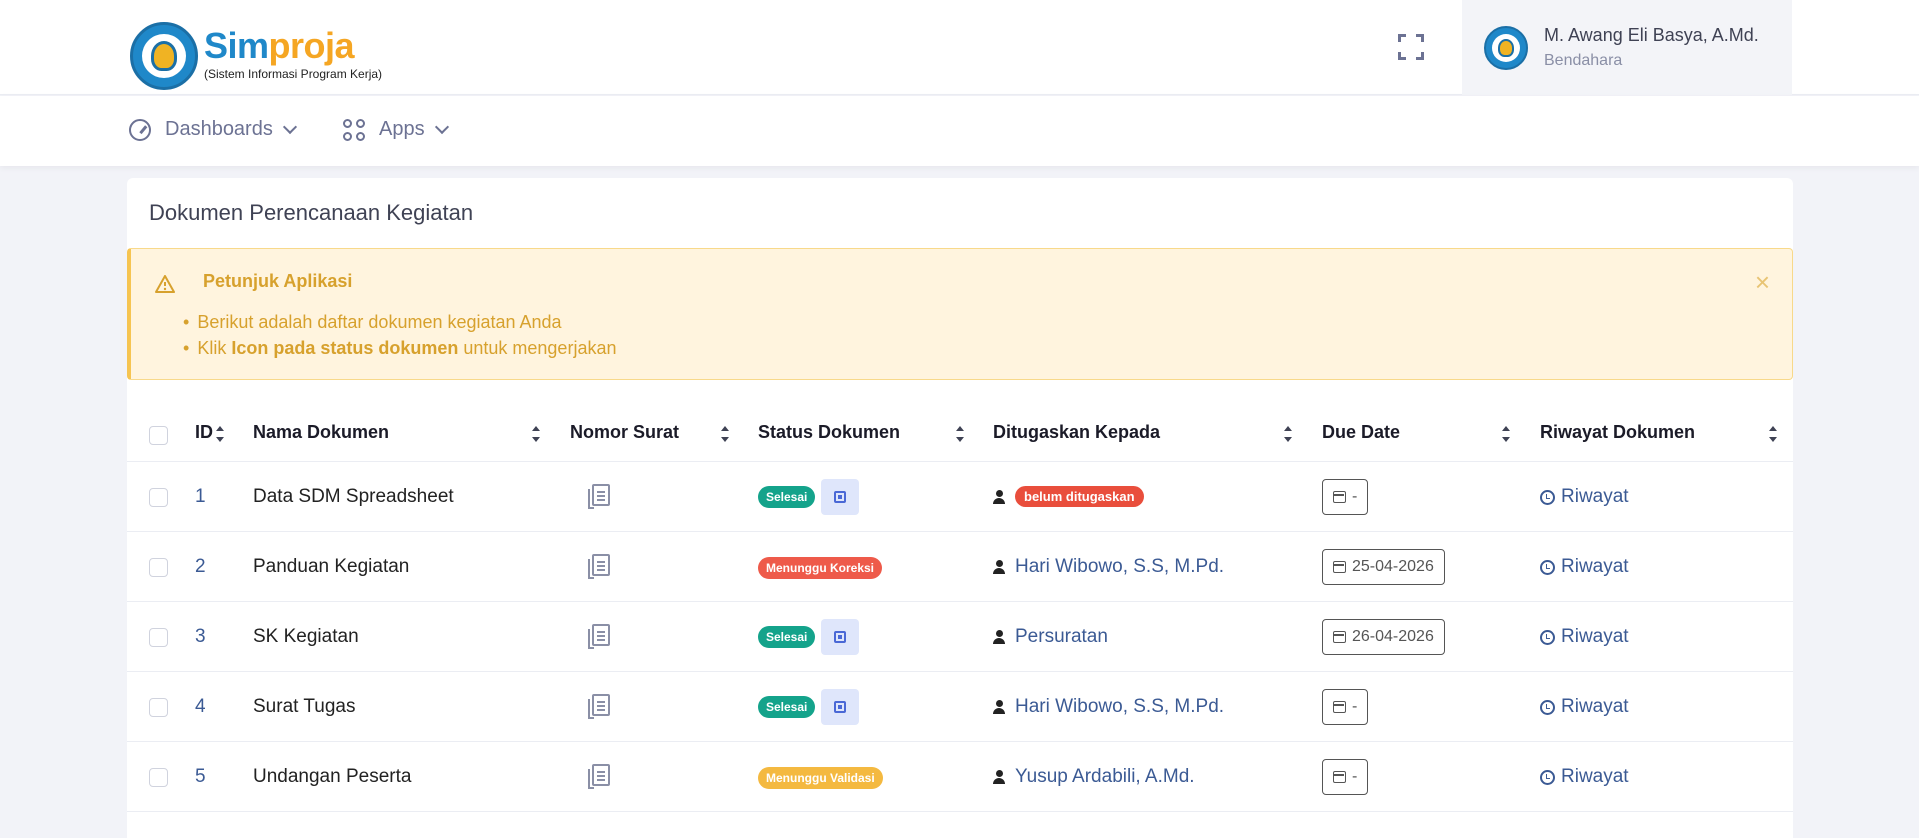 The width and height of the screenshot is (1919, 838). Describe the element at coordinates (1105, 777) in the screenshot. I see `assignee-name: Yusup Ardabili, A.Md.` at that location.